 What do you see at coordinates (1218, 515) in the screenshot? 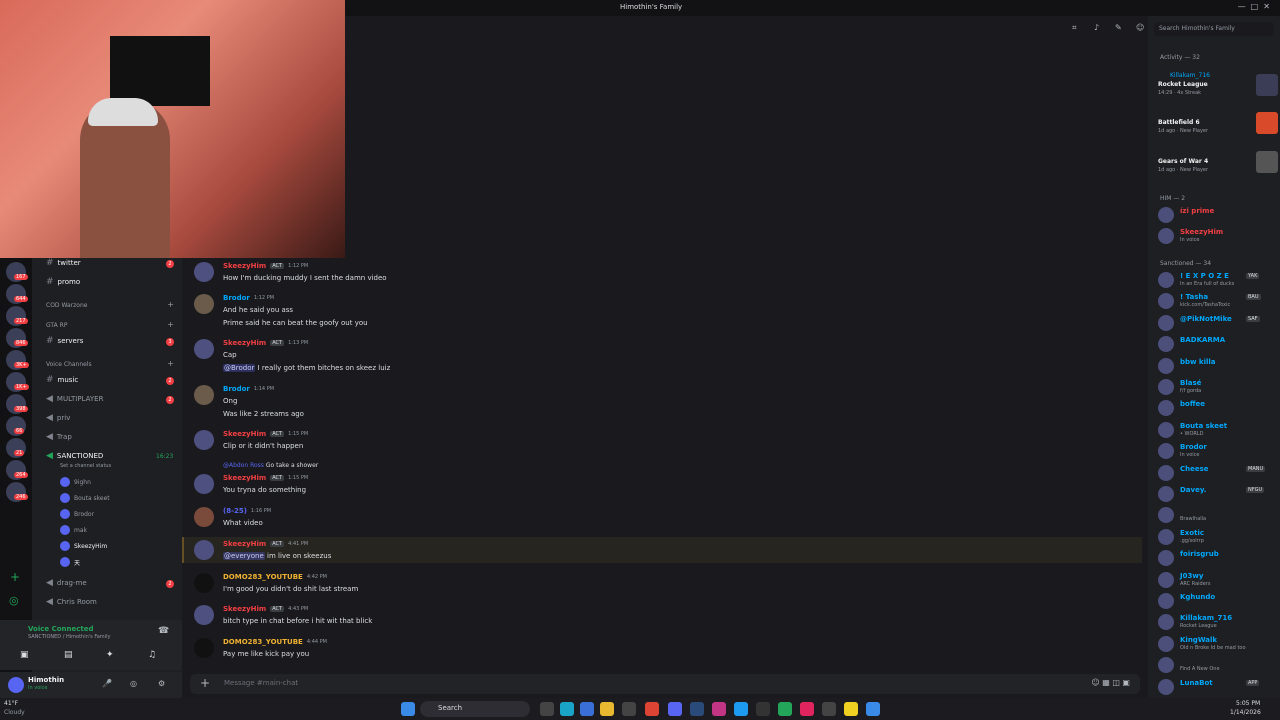
I see `member: Brawlhalla` at bounding box center [1218, 515].